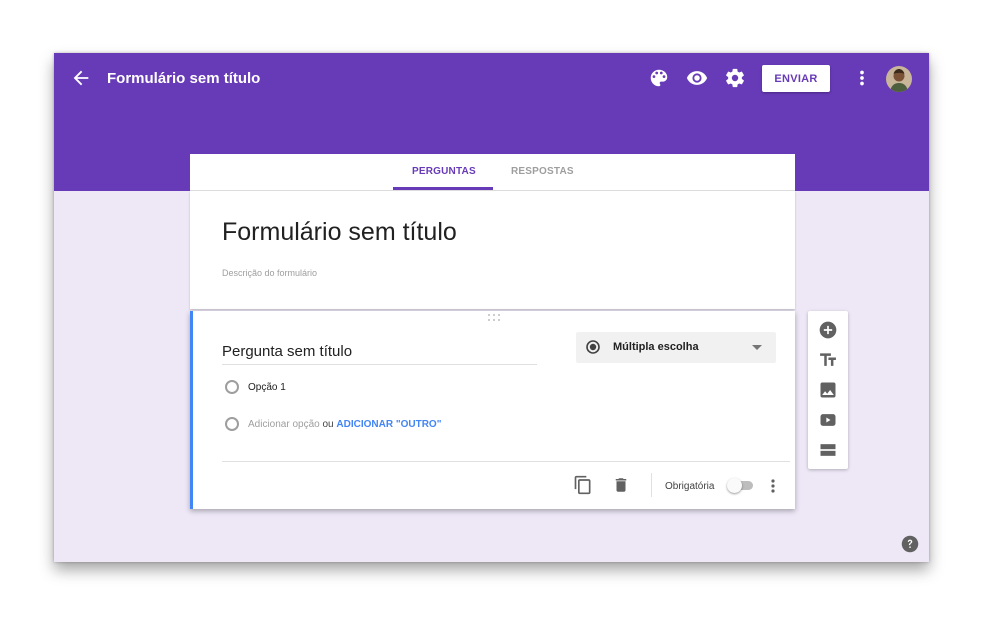  I want to click on document-title: Formulário sem título, so click(183, 78).